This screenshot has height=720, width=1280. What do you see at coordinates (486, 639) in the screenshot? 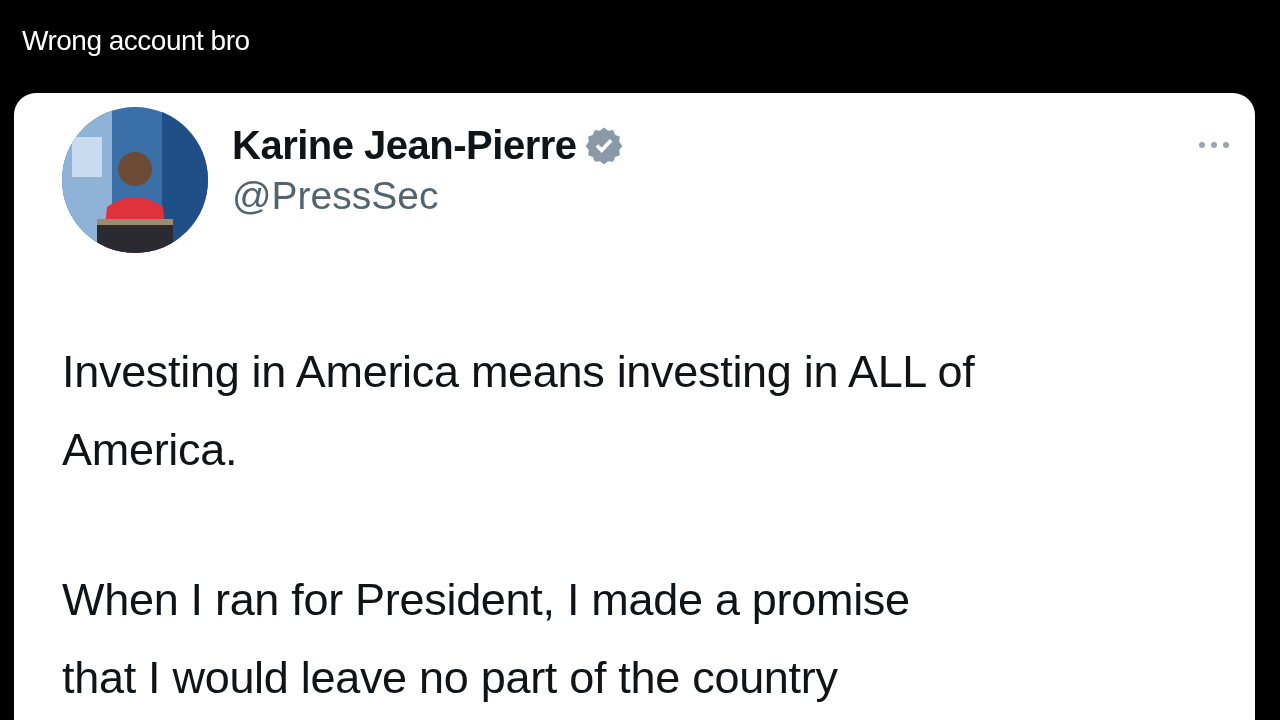
I see `tweet-text: When I ran for President, I made a promise that I would leave no part of the country` at bounding box center [486, 639].